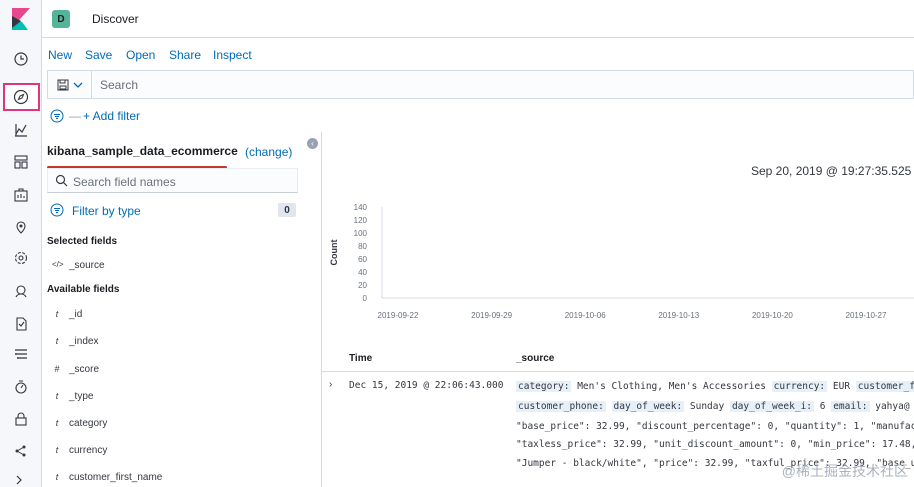 Image resolution: width=914 pixels, height=487 pixels. I want to click on share-button: Share, so click(185, 55).